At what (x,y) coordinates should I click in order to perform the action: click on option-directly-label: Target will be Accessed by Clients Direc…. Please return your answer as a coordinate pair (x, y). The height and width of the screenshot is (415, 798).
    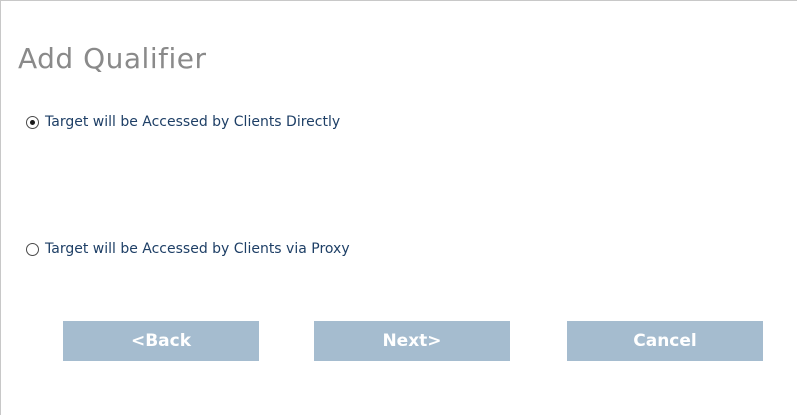
    Looking at the image, I should click on (193, 122).